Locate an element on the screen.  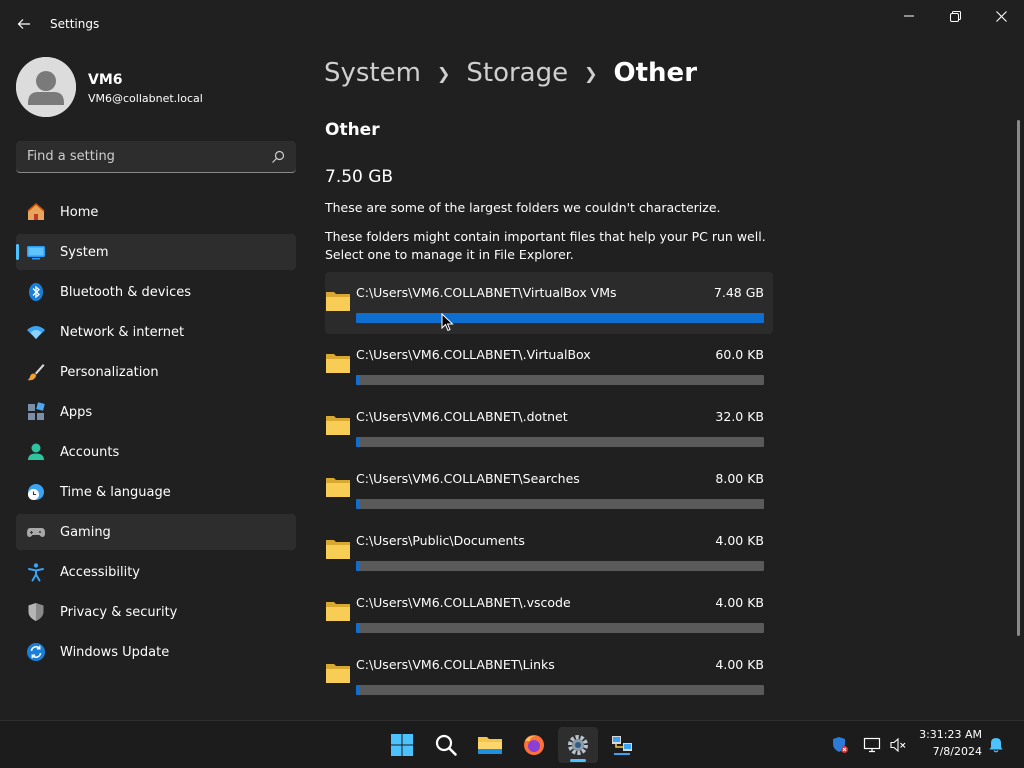
taskbar-network-tool is located at coordinates (622, 745).